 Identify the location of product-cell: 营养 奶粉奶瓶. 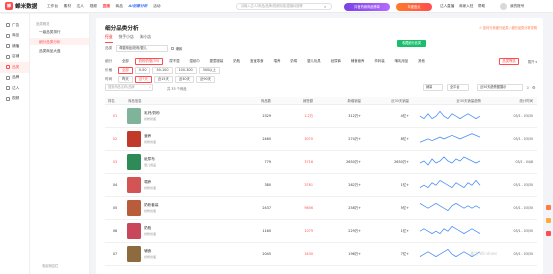
(180, 139).